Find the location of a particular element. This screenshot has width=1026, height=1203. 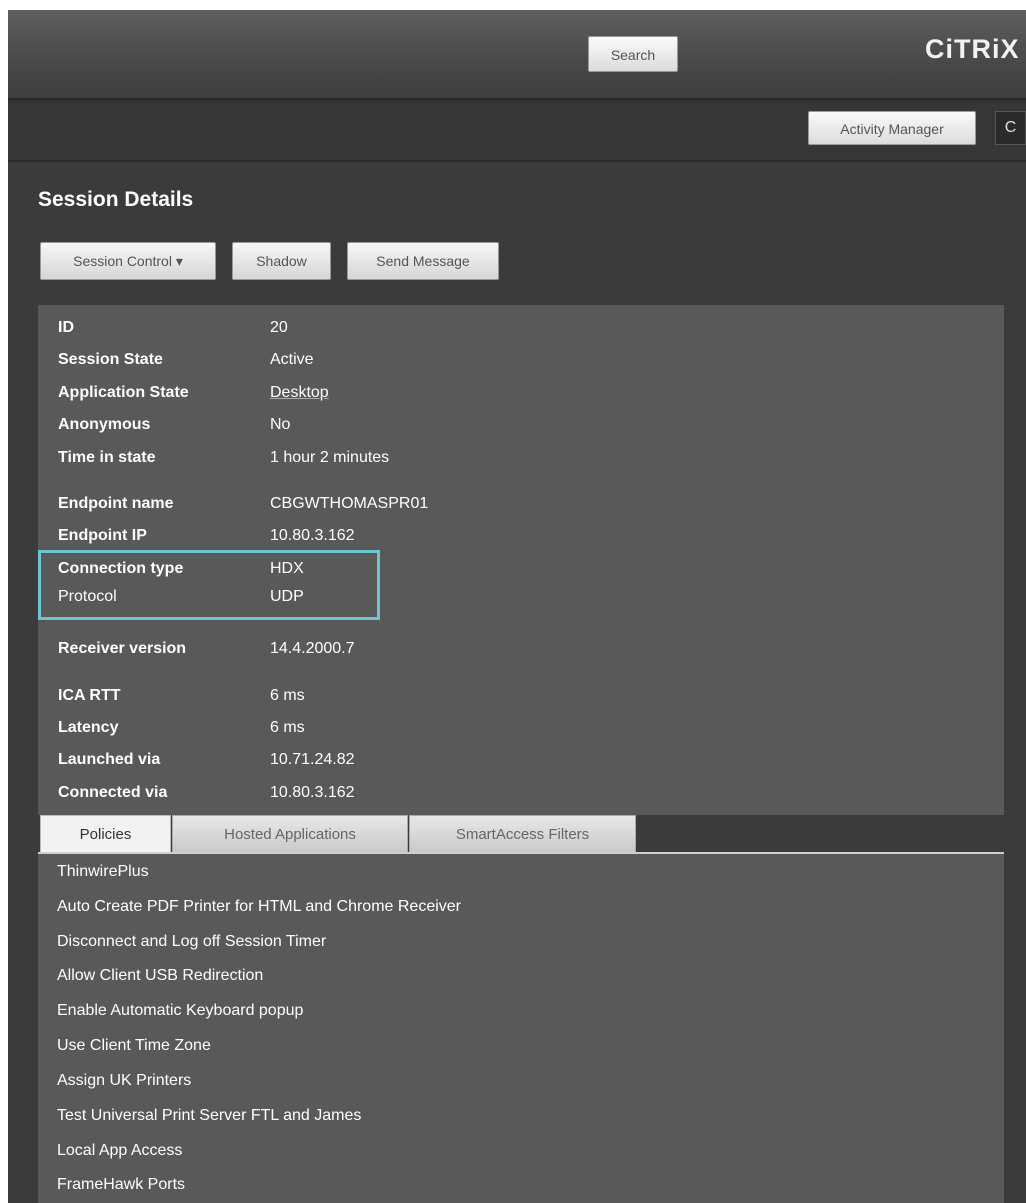

refresh-button: C is located at coordinates (1010, 128).